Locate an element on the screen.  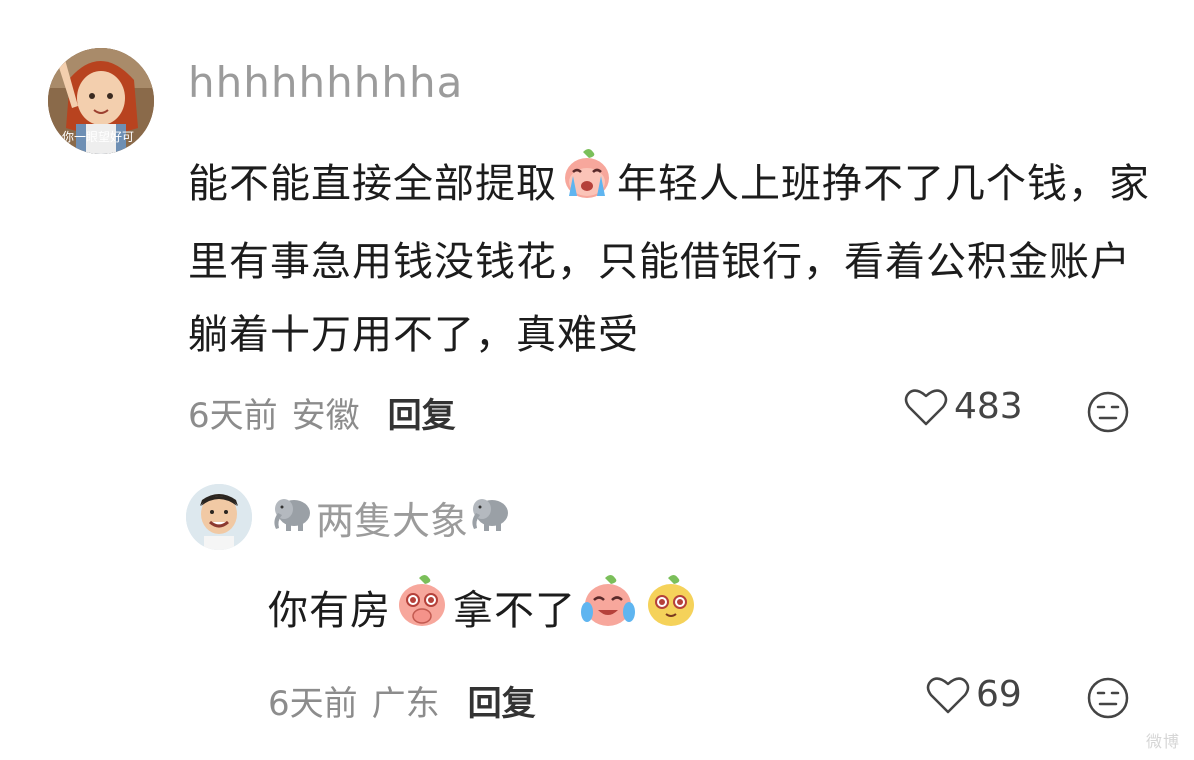
comment-location: 广东 is located at coordinates (405, 704).